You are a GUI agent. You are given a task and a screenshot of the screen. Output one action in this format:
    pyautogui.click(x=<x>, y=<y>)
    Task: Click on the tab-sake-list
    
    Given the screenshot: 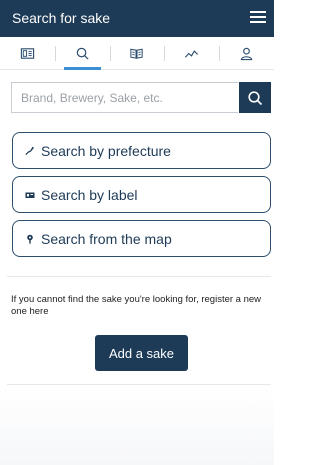 What is the action you would take?
    pyautogui.click(x=27, y=53)
    